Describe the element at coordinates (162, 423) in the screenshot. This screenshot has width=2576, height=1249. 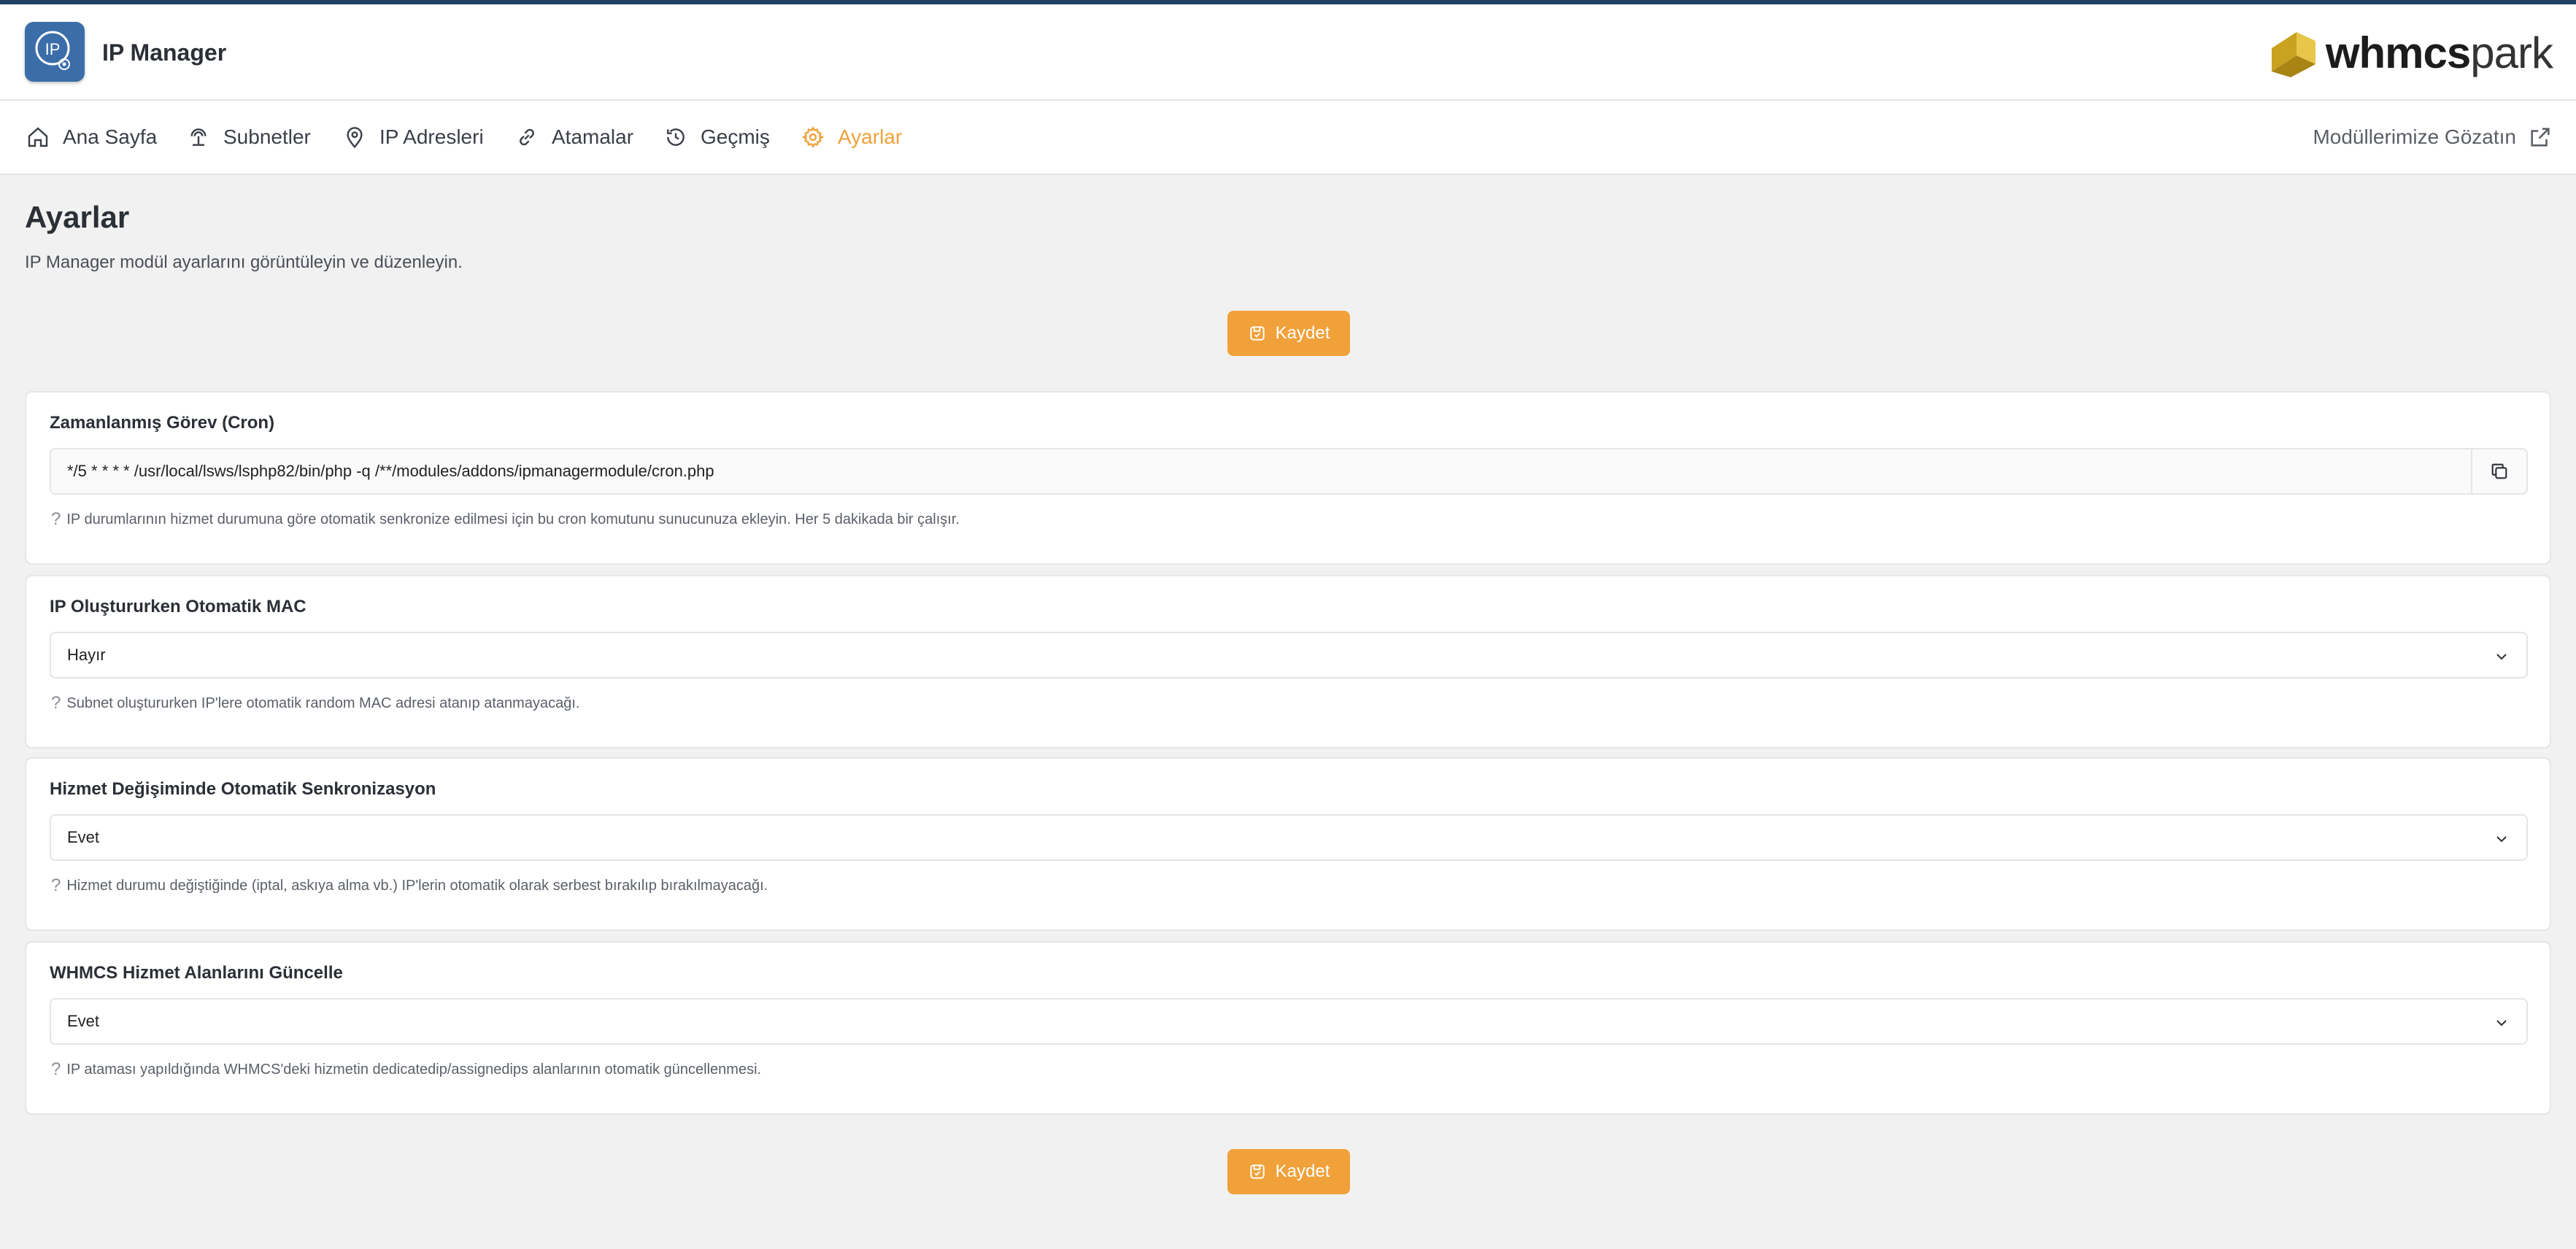
I see `setting-title: Zamanlanmış Görev (Cron)` at that location.